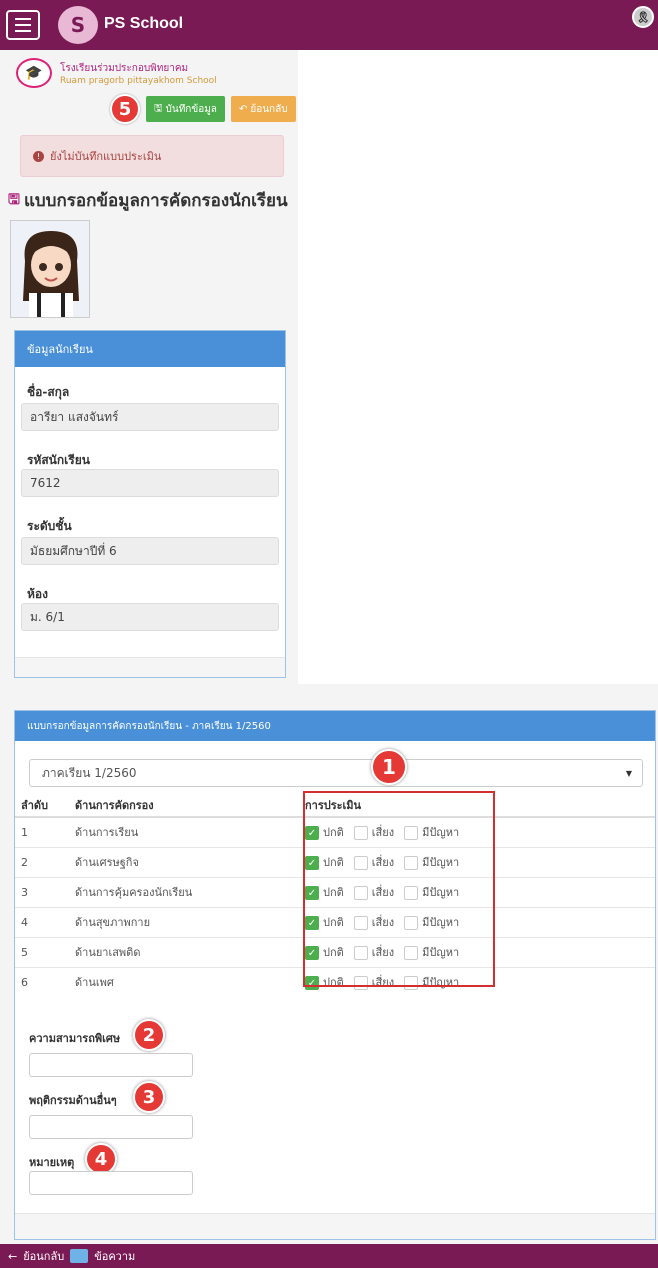 This screenshot has width=658, height=1268. I want to click on grade-level-label: ระดับชั้น, so click(49, 526).